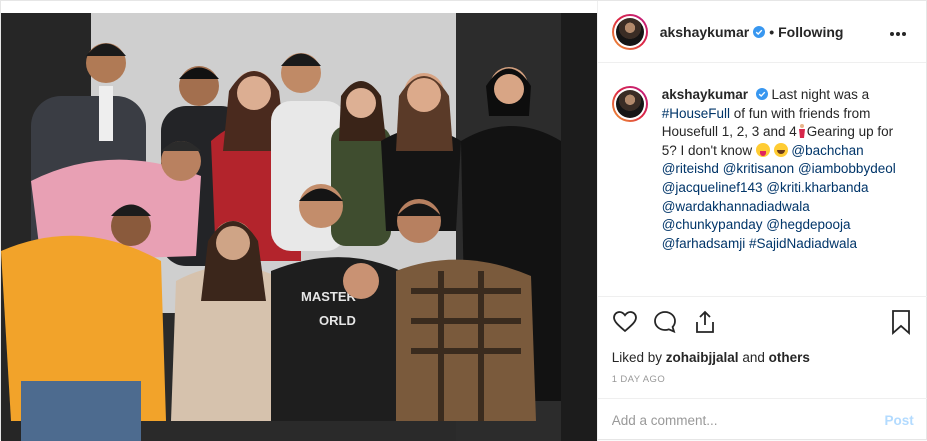 The width and height of the screenshot is (927, 441). Describe the element at coordinates (762, 149) in the screenshot. I see `tongue-emoji-icon` at that location.